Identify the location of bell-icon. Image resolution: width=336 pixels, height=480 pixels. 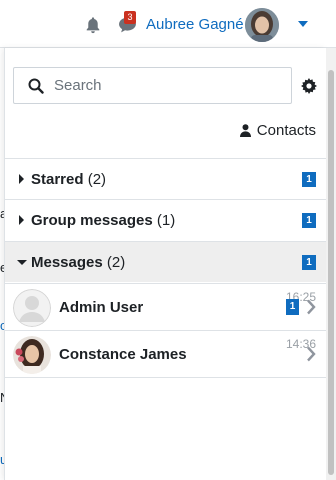
(93, 25).